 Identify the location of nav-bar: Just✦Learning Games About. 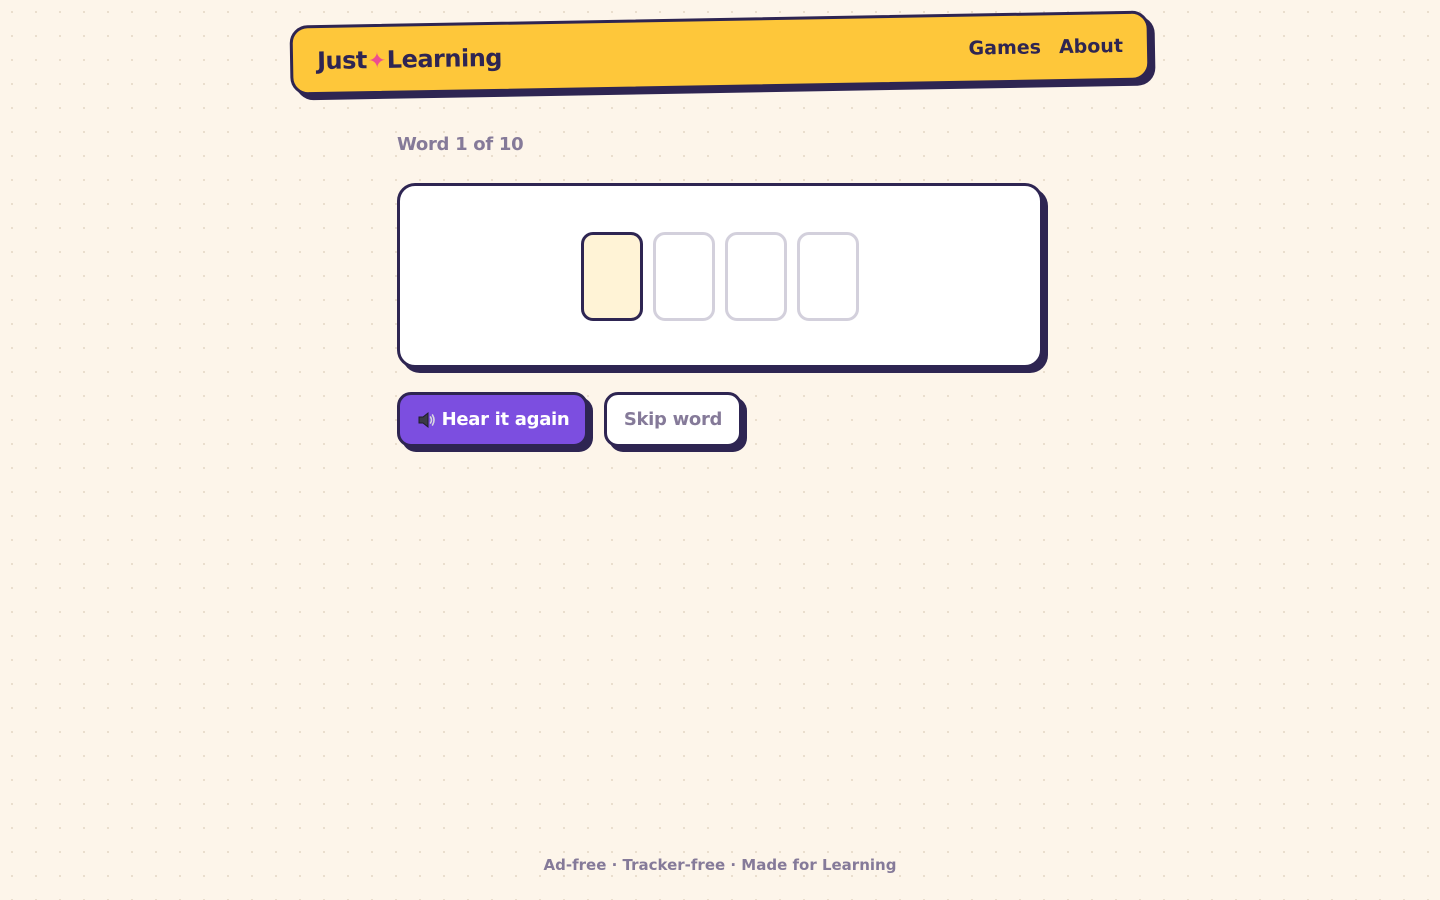
(720, 53).